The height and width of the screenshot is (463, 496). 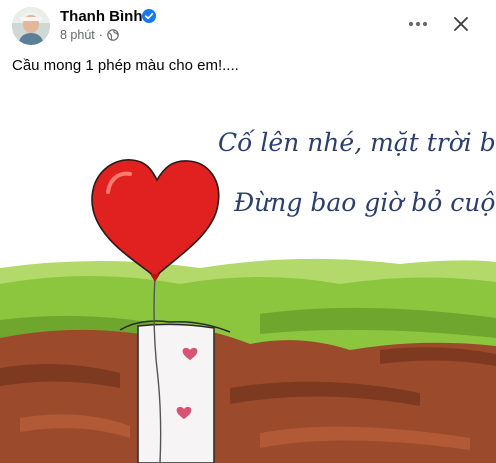 I want to click on image-text-line1: Cố lên nhé, mặt trời bé con,, so click(x=357, y=142).